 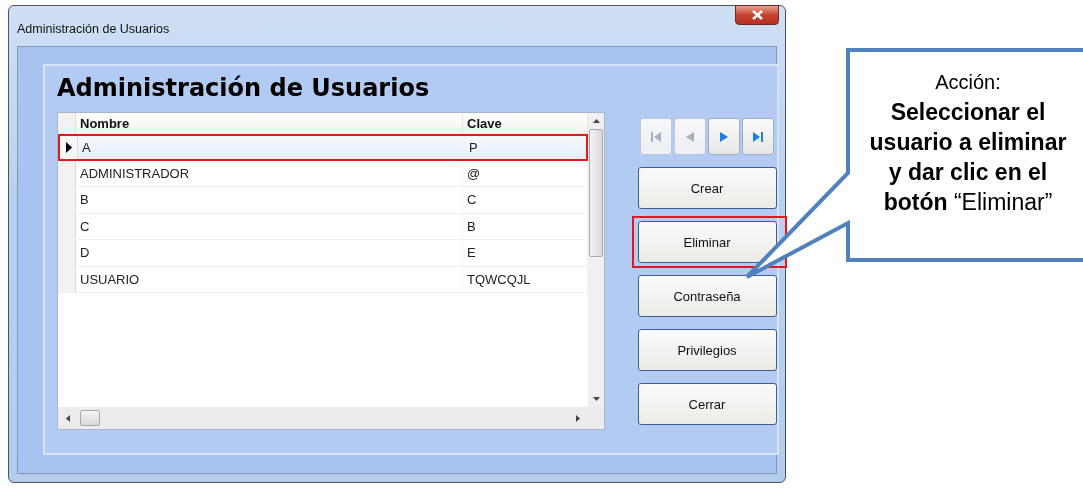 What do you see at coordinates (269, 226) in the screenshot?
I see `table-cell: C` at bounding box center [269, 226].